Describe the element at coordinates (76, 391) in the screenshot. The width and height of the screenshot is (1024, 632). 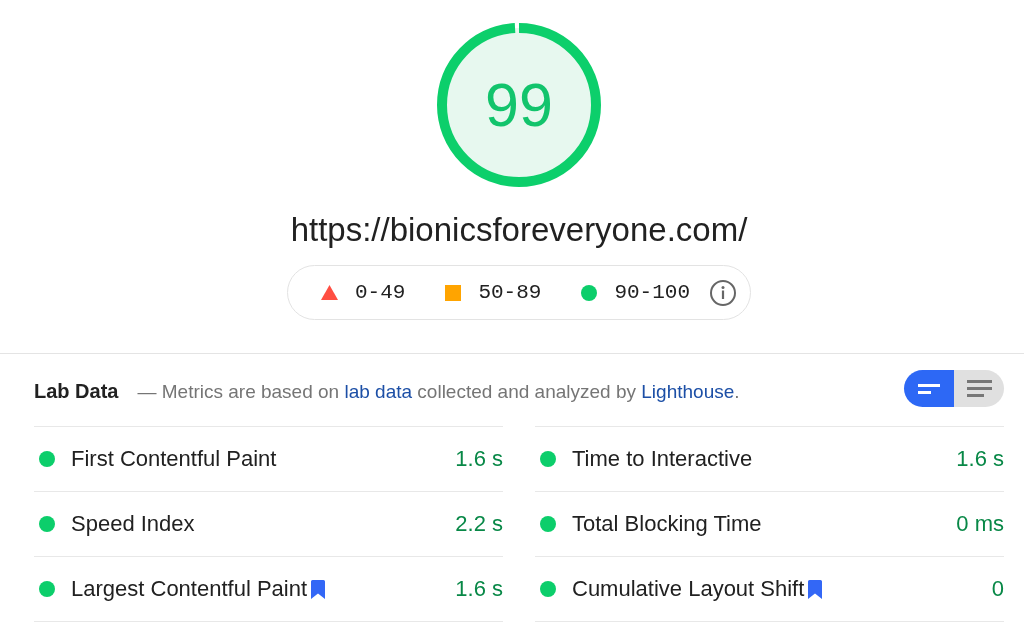
I see `section-title: Lab Data` at that location.